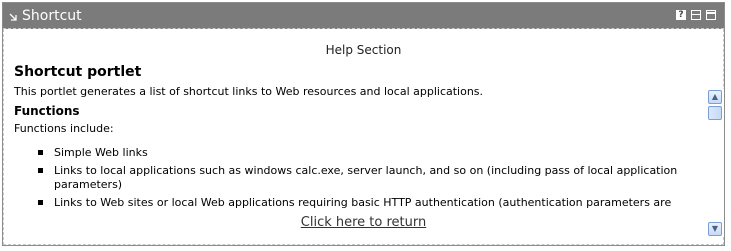 The image size is (731, 251). Describe the element at coordinates (64, 128) in the screenshot. I see `functions-intro: Functions include:` at that location.